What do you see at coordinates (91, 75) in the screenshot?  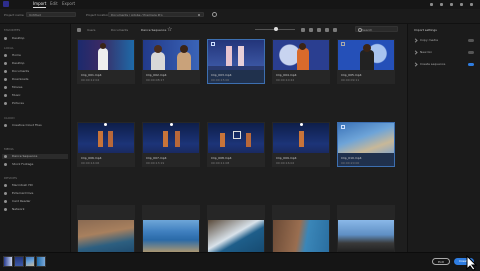 I see `clip-name: Clip_001.mp4` at bounding box center [91, 75].